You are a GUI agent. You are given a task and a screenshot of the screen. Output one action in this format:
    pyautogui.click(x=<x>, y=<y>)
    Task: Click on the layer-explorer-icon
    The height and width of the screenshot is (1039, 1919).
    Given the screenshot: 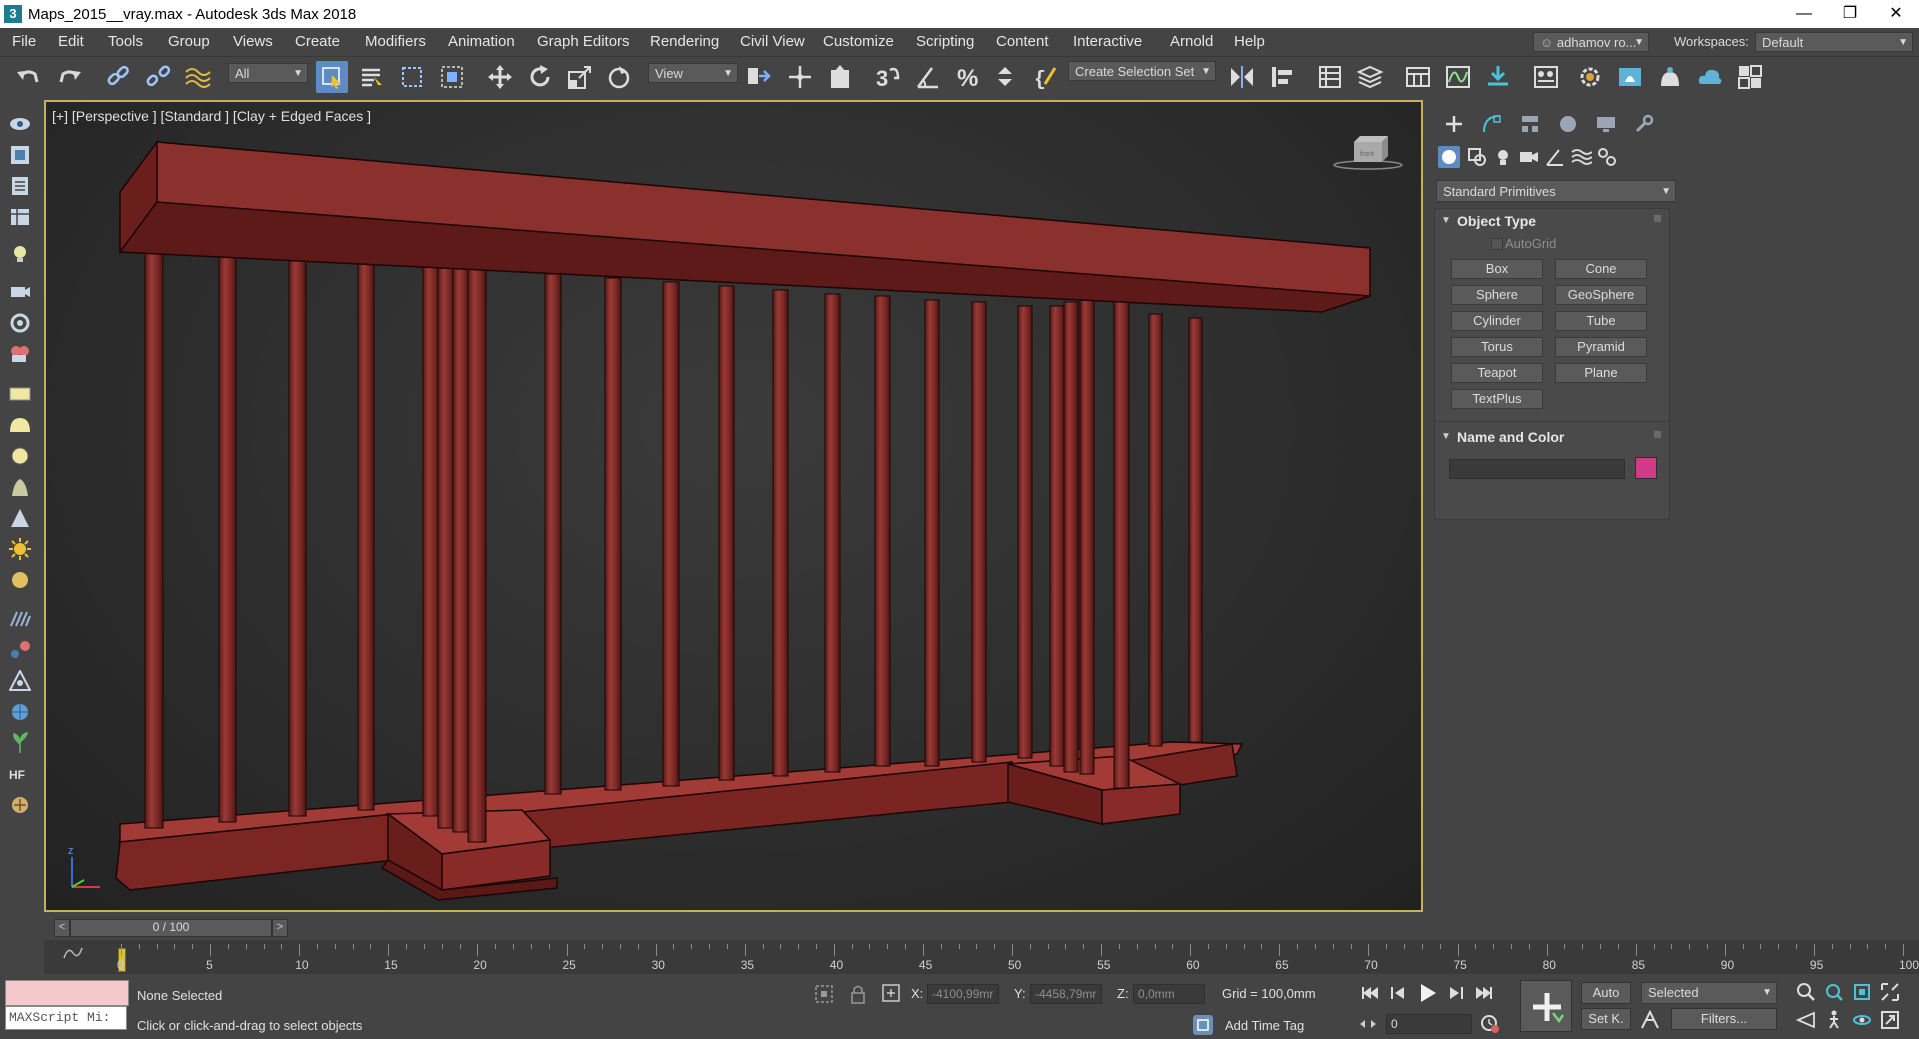 What is the action you would take?
    pyautogui.click(x=1370, y=77)
    